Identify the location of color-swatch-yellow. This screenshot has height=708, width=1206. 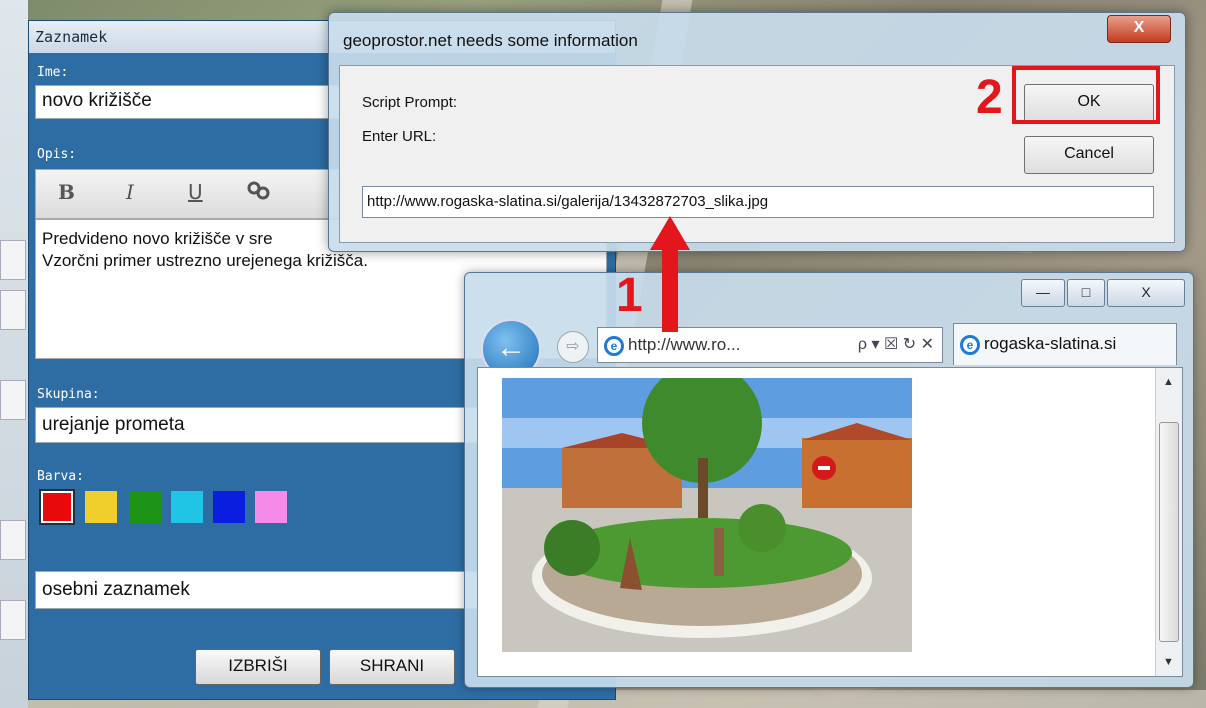
(101, 507).